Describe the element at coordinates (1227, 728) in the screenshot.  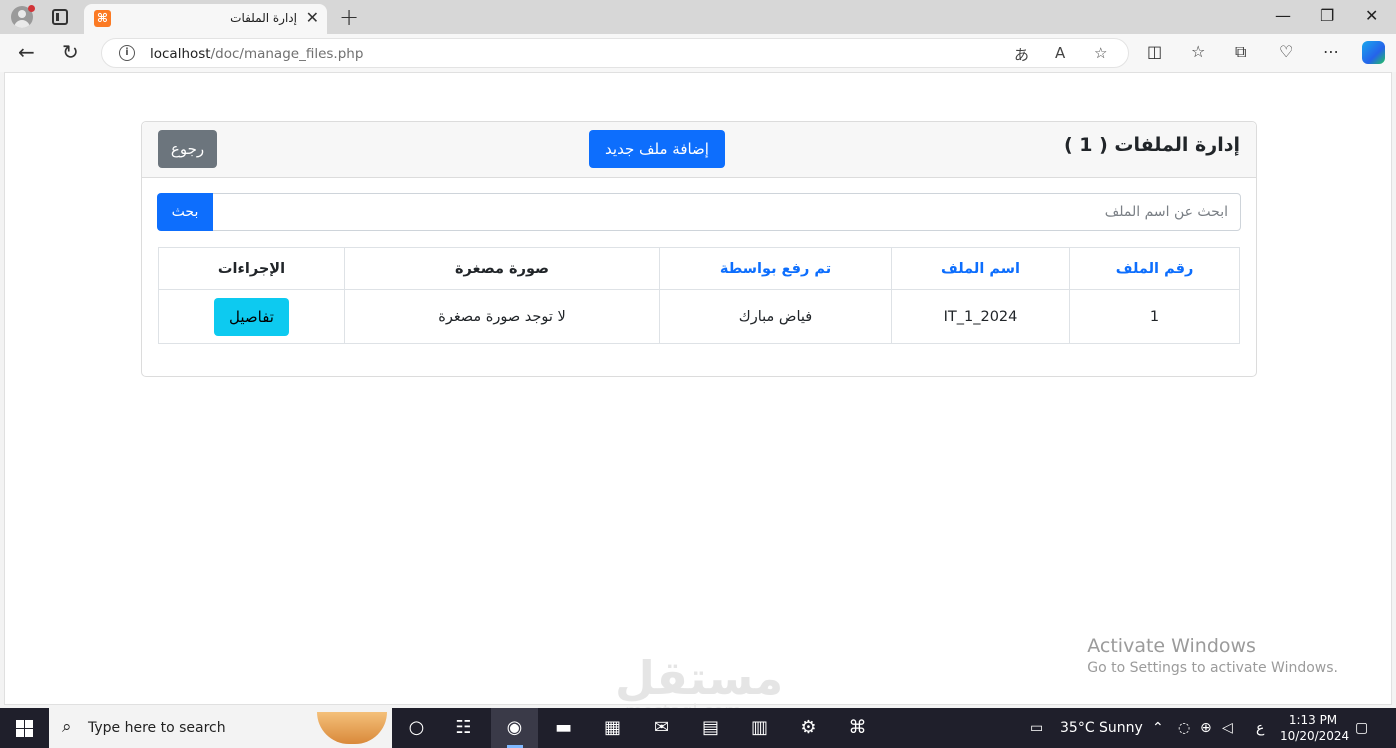
I see `volume-icon: ◁` at that location.